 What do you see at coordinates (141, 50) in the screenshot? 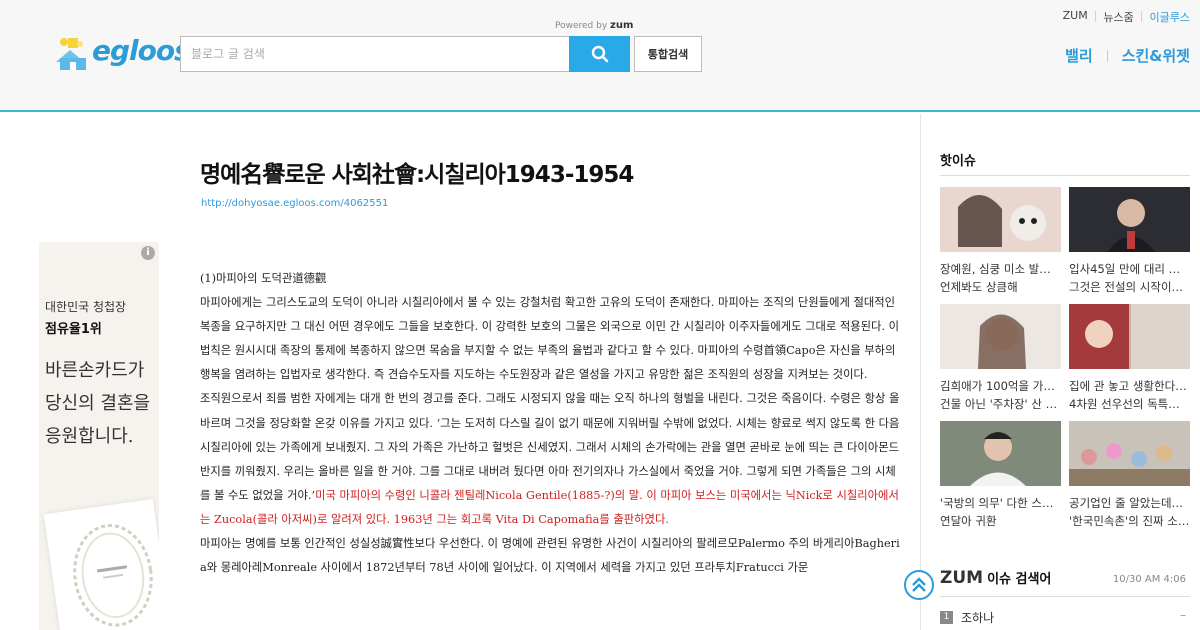
I see `logo-text: egloos` at bounding box center [141, 50].